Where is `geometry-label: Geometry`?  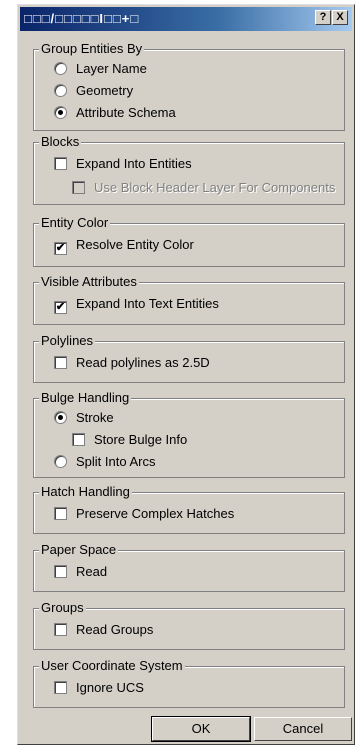
geometry-label: Geometry is located at coordinates (105, 90).